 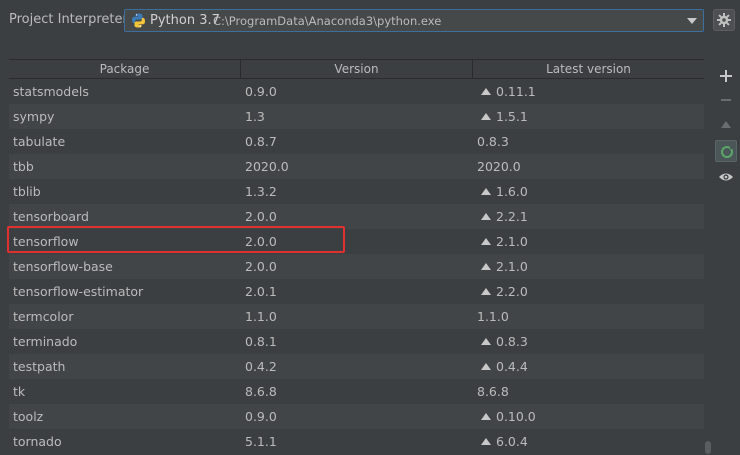 I want to click on latest-version-label: 0.10.0, so click(x=516, y=416).